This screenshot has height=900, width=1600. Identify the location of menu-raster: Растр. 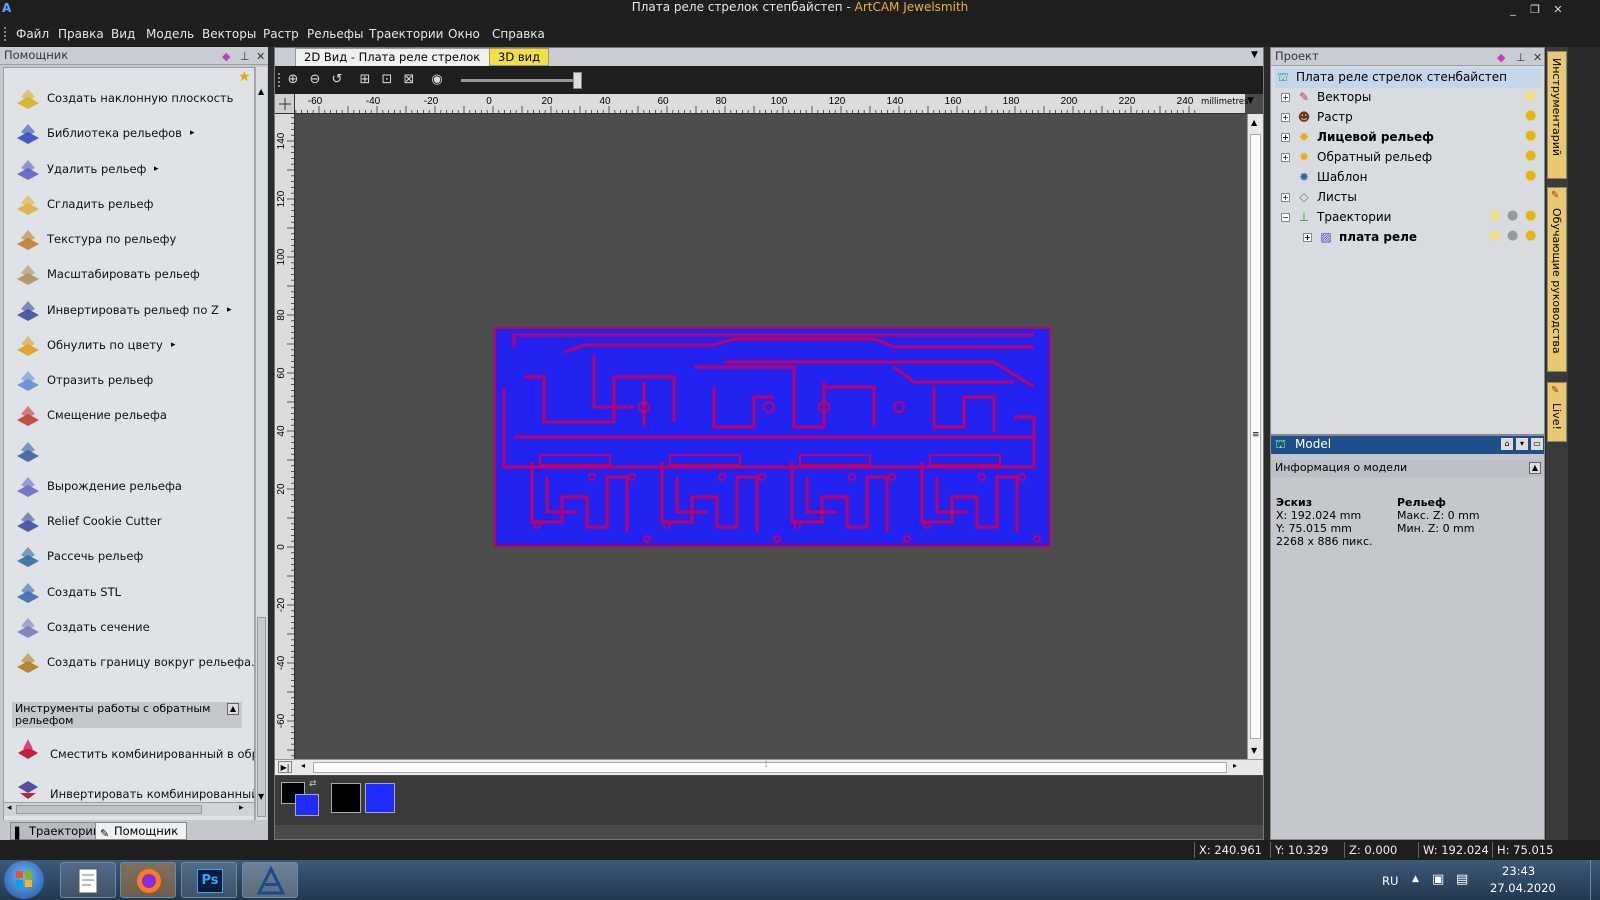
(281, 34).